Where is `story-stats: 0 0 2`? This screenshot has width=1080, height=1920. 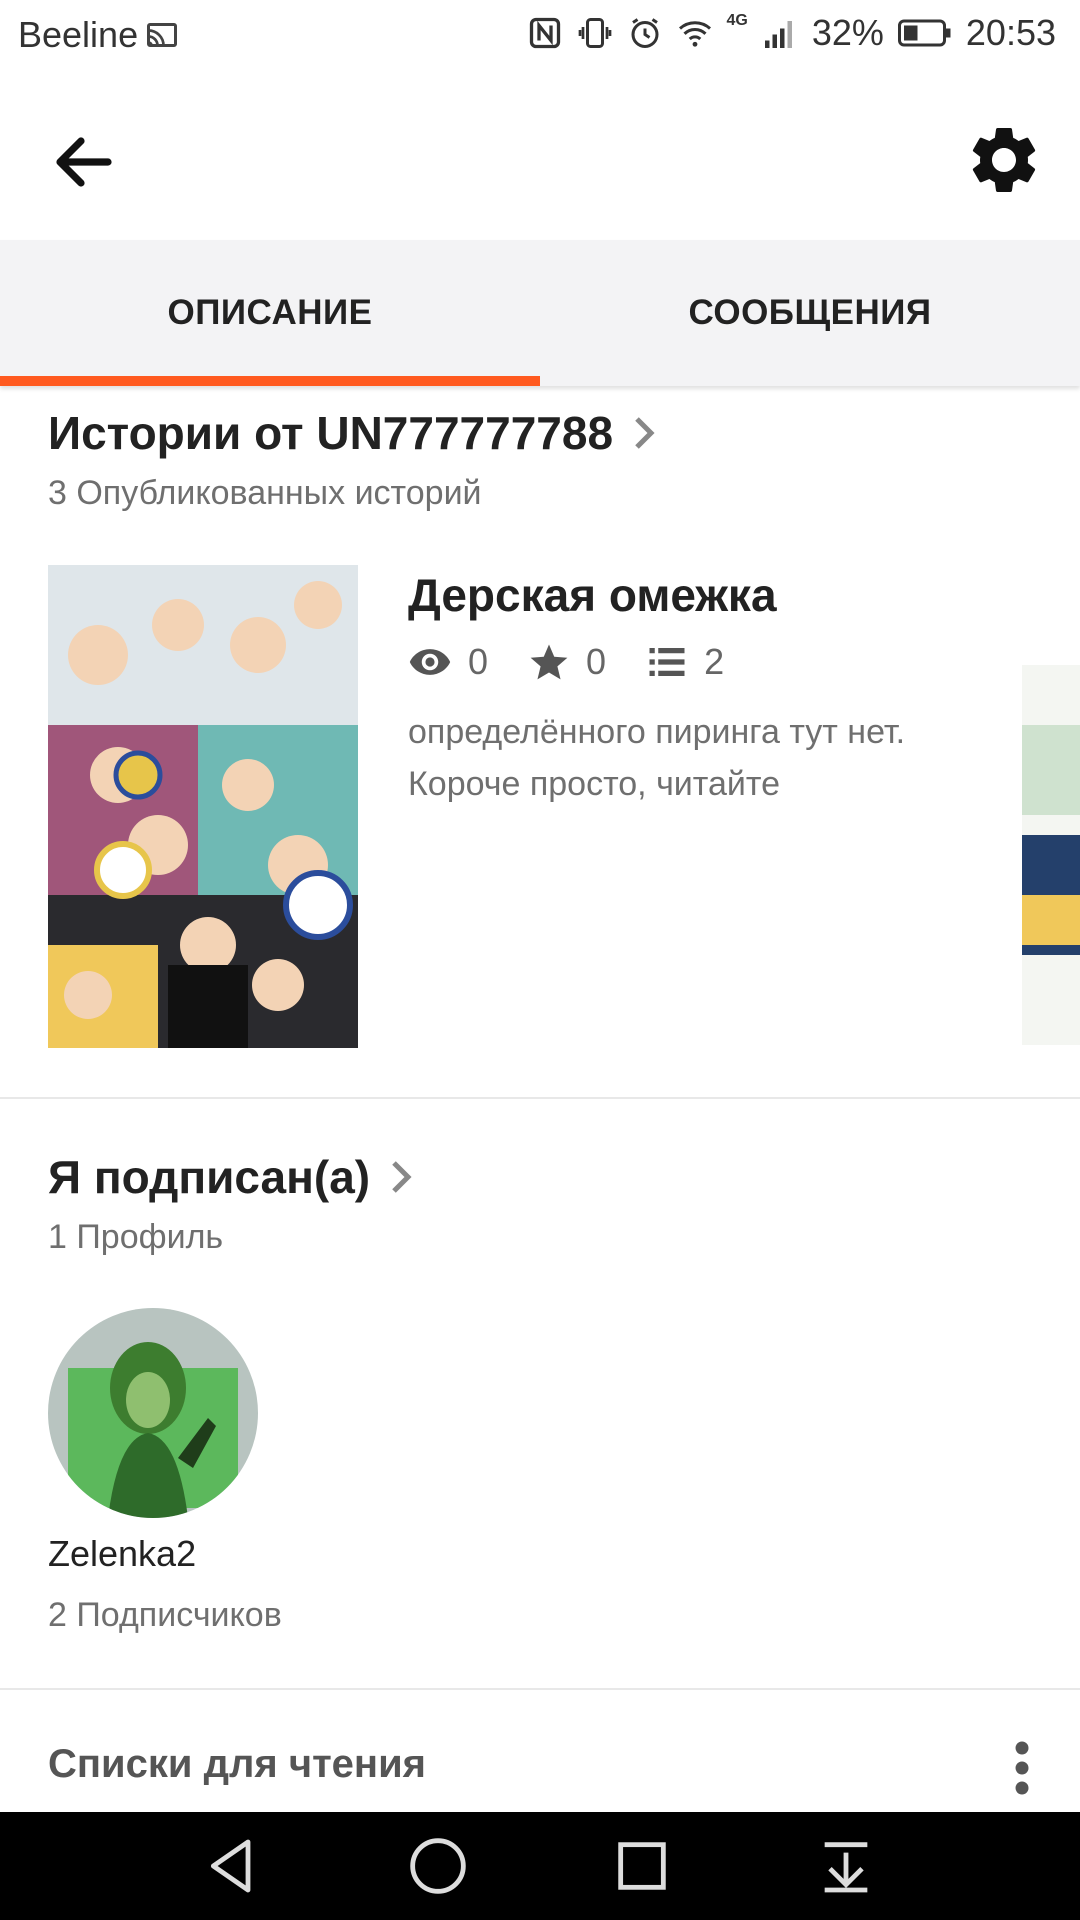 story-stats: 0 0 2 is located at coordinates (586, 662).